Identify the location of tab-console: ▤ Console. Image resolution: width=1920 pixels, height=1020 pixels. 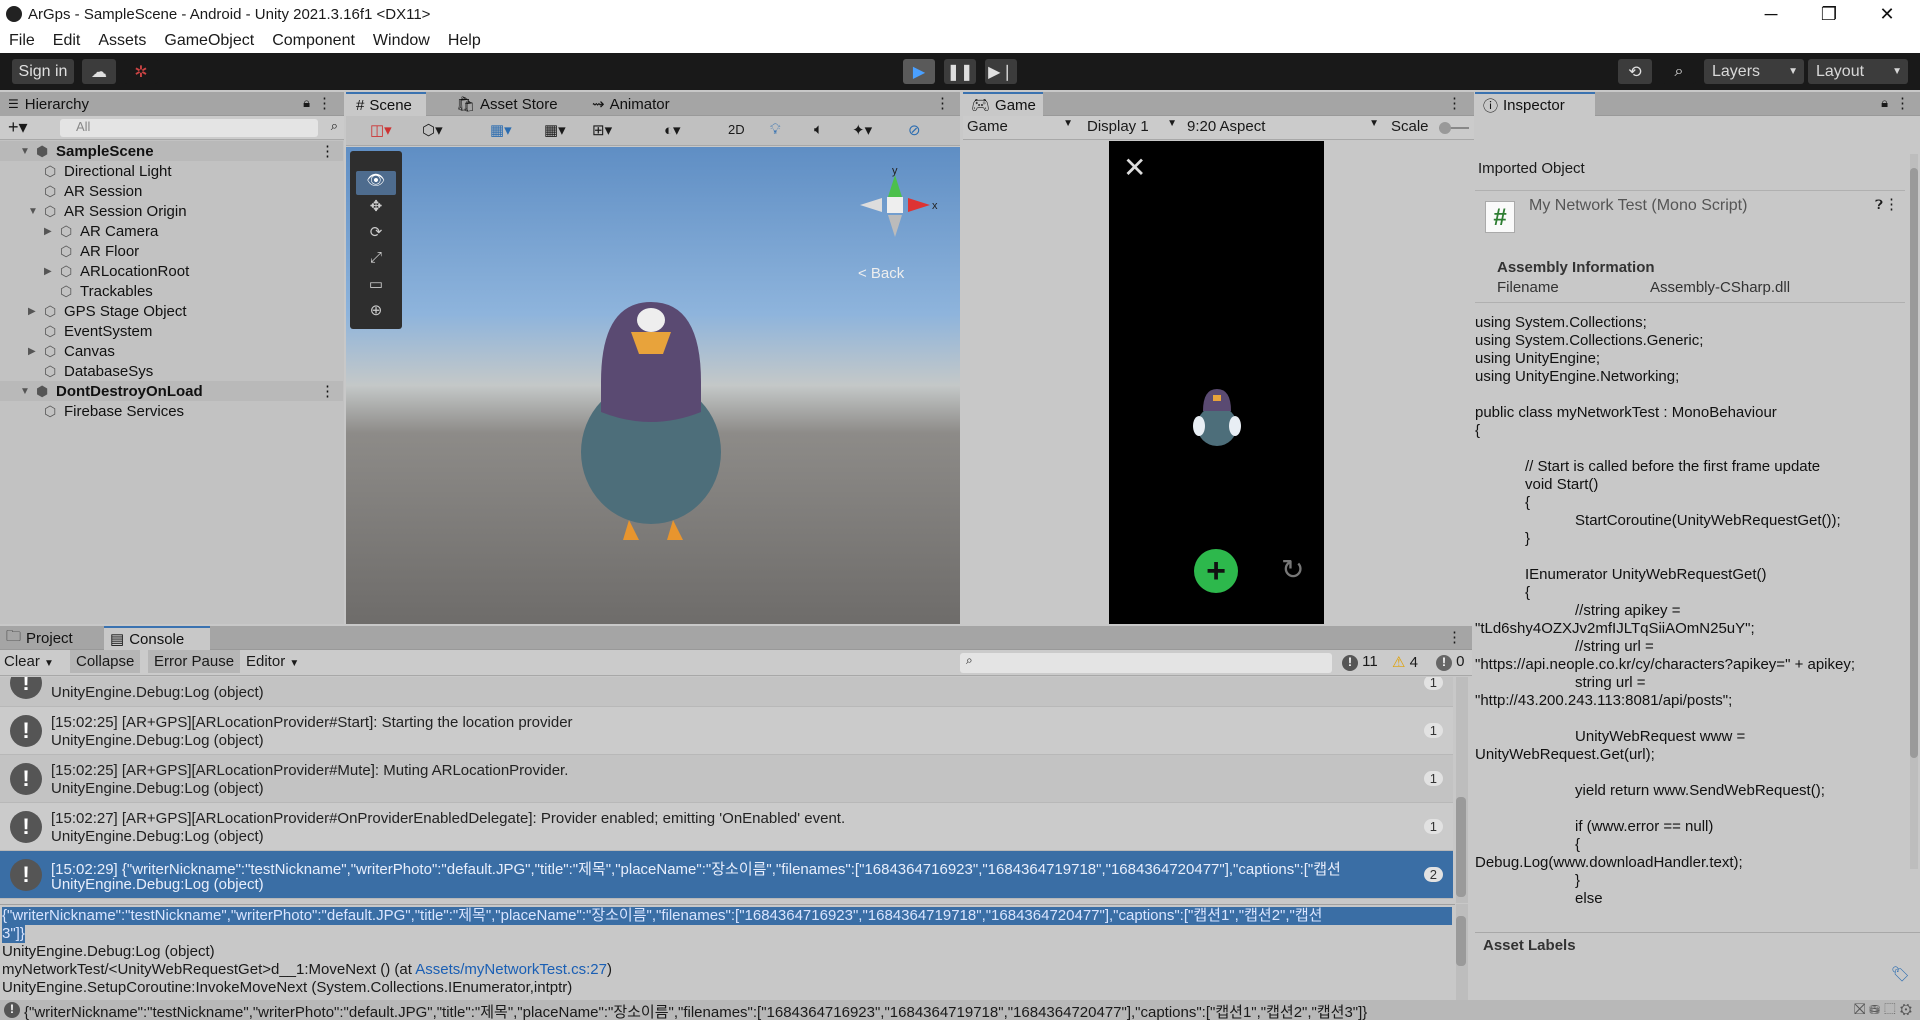
(157, 638).